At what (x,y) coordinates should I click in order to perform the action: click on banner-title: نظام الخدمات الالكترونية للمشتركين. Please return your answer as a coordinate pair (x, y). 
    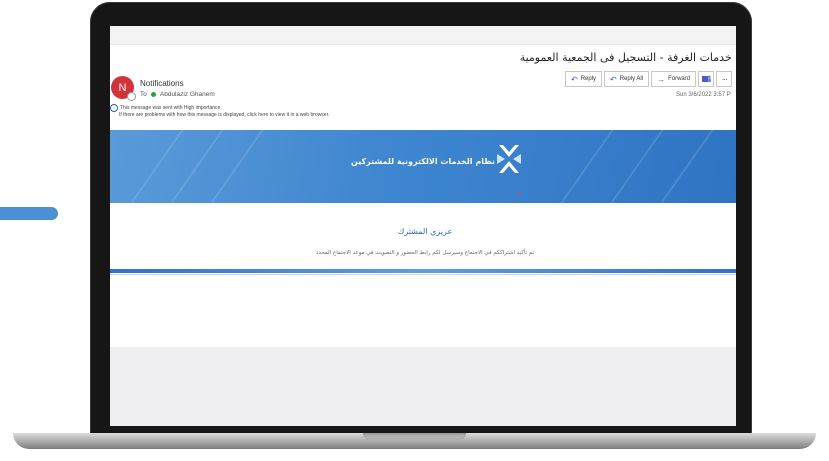
    Looking at the image, I should click on (423, 161).